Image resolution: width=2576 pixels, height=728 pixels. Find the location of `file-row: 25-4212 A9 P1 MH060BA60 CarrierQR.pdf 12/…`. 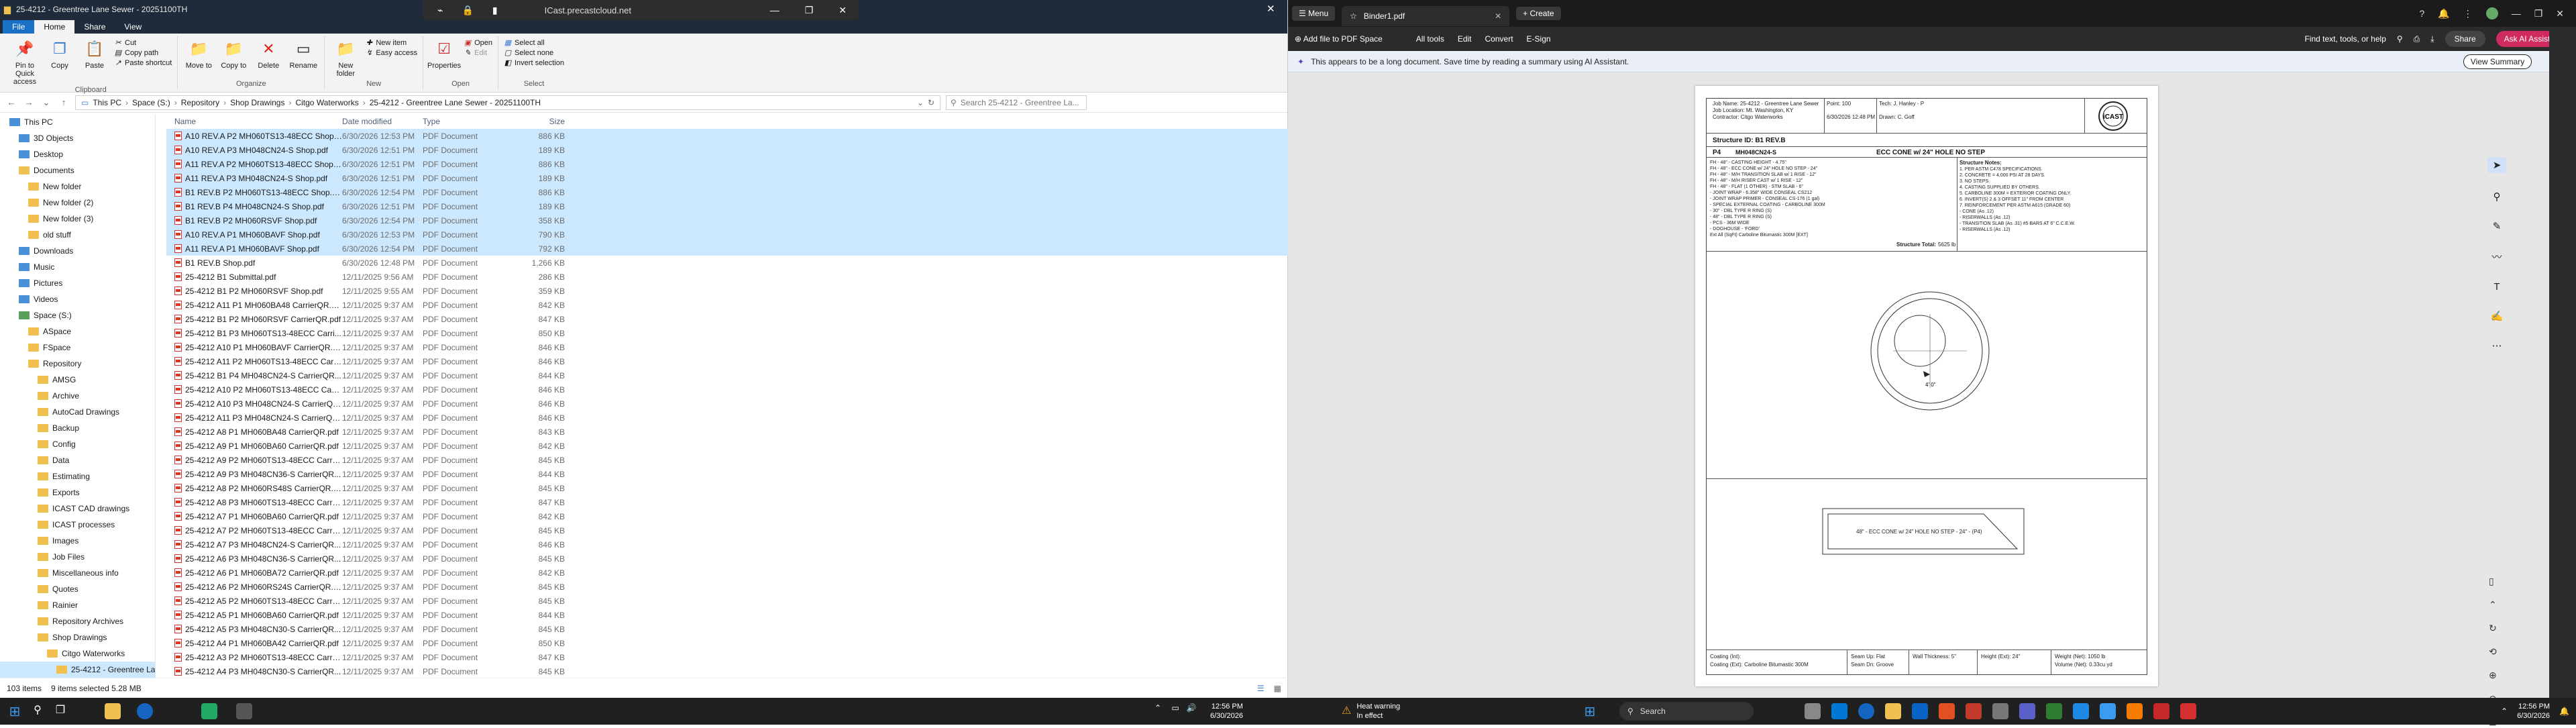

file-row: 25-4212 A9 P1 MH060BA60 CarrierQR.pdf 12/… is located at coordinates (727, 446).